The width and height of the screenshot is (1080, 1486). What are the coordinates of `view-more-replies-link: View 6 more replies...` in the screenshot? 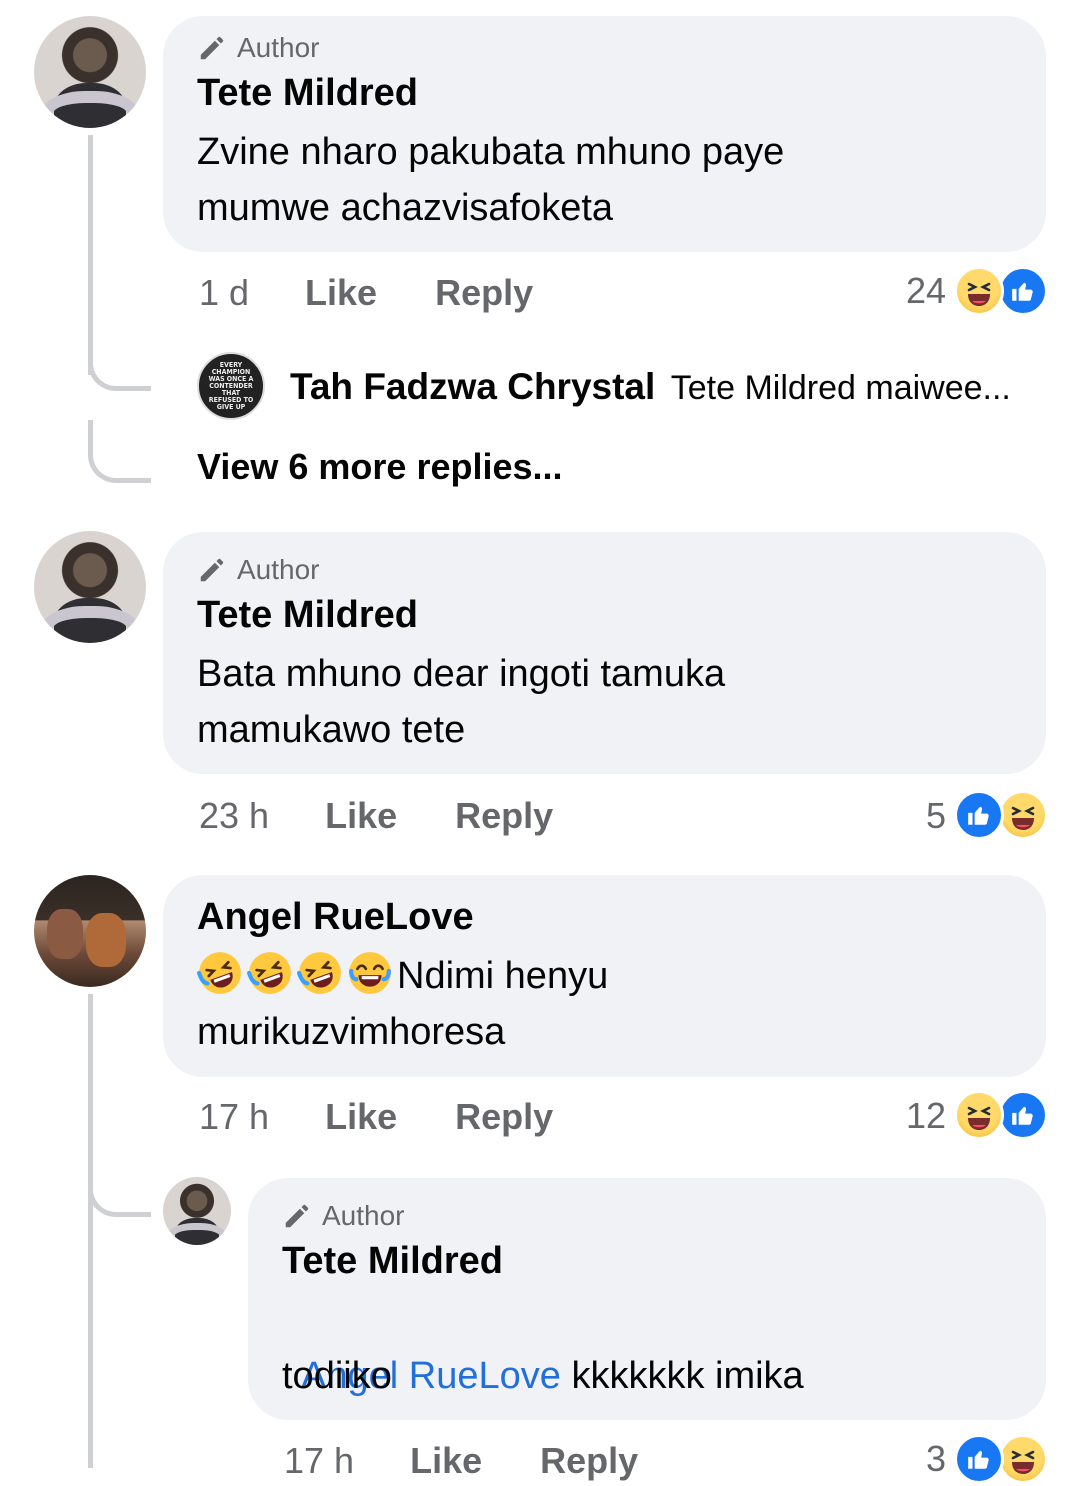 It's located at (380, 467).